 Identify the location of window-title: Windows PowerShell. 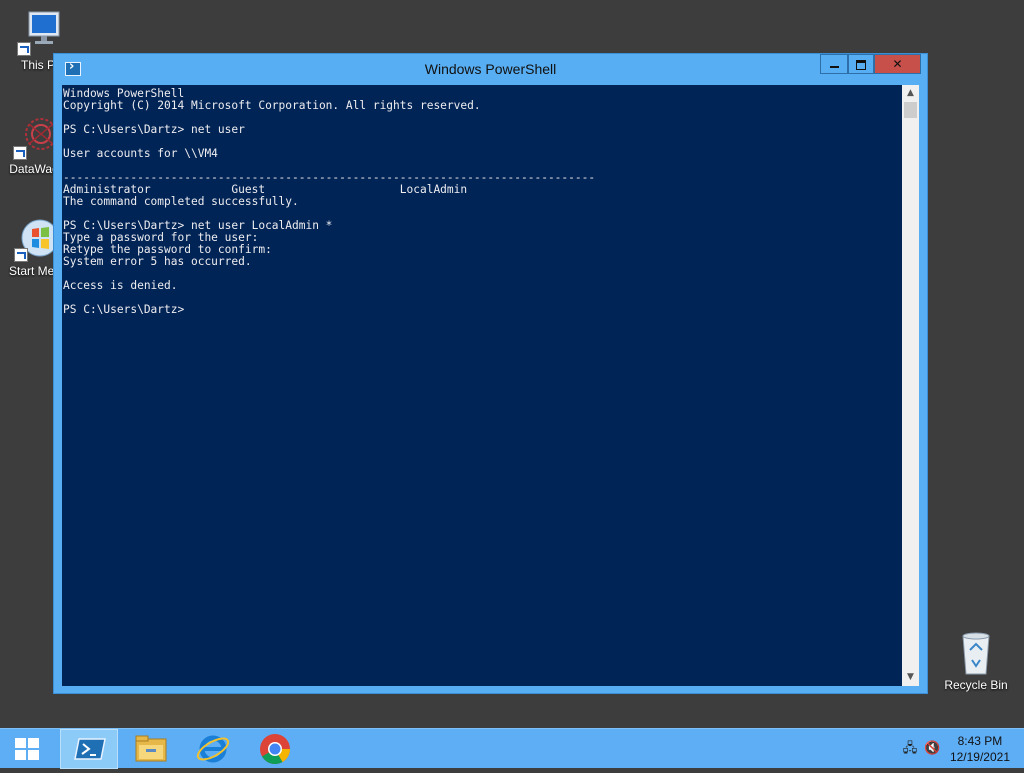
(490, 69).